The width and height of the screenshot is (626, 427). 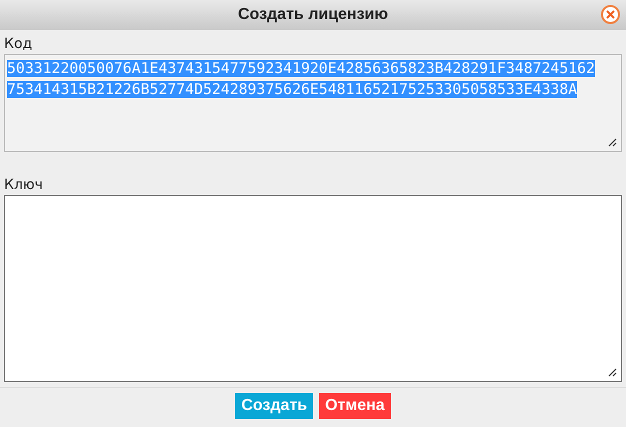 What do you see at coordinates (24, 185) in the screenshot?
I see `field-label: Ключ` at bounding box center [24, 185].